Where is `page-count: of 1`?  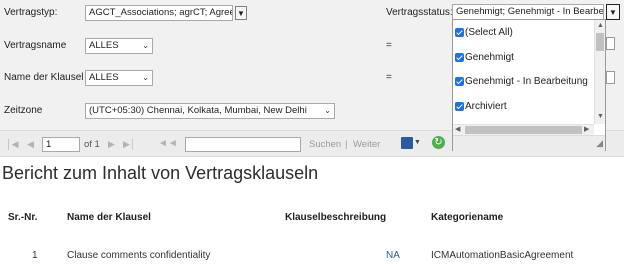
page-count: of 1 is located at coordinates (92, 144).